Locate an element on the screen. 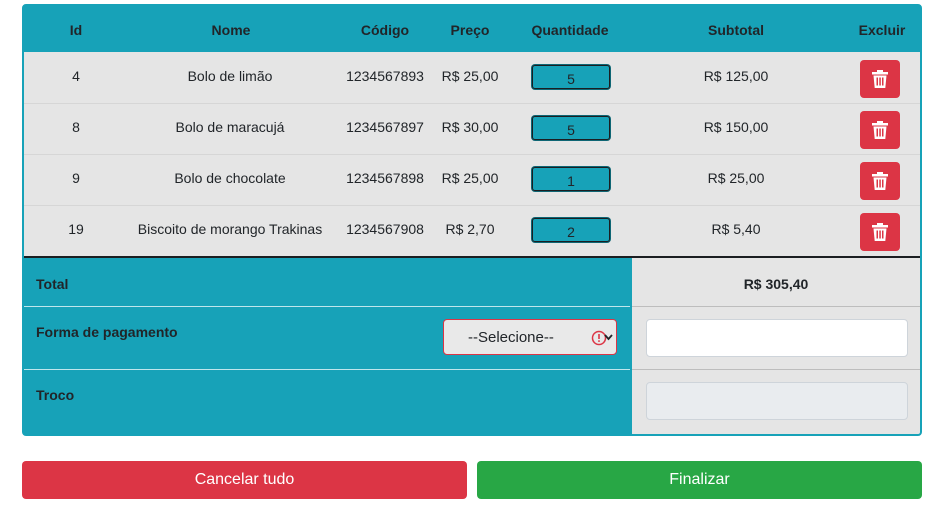 This screenshot has width=940, height=513. payment-method-selected: --Selecione-- is located at coordinates (511, 337).